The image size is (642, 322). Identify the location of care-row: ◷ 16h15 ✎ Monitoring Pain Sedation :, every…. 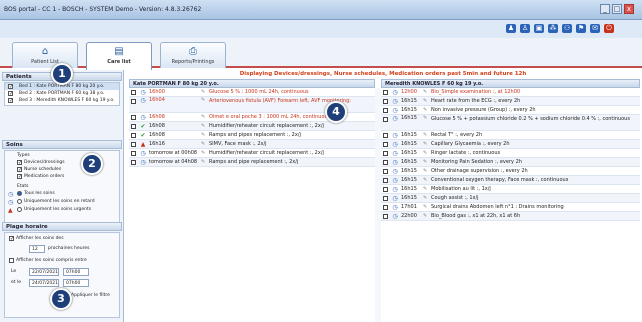
(510, 162).